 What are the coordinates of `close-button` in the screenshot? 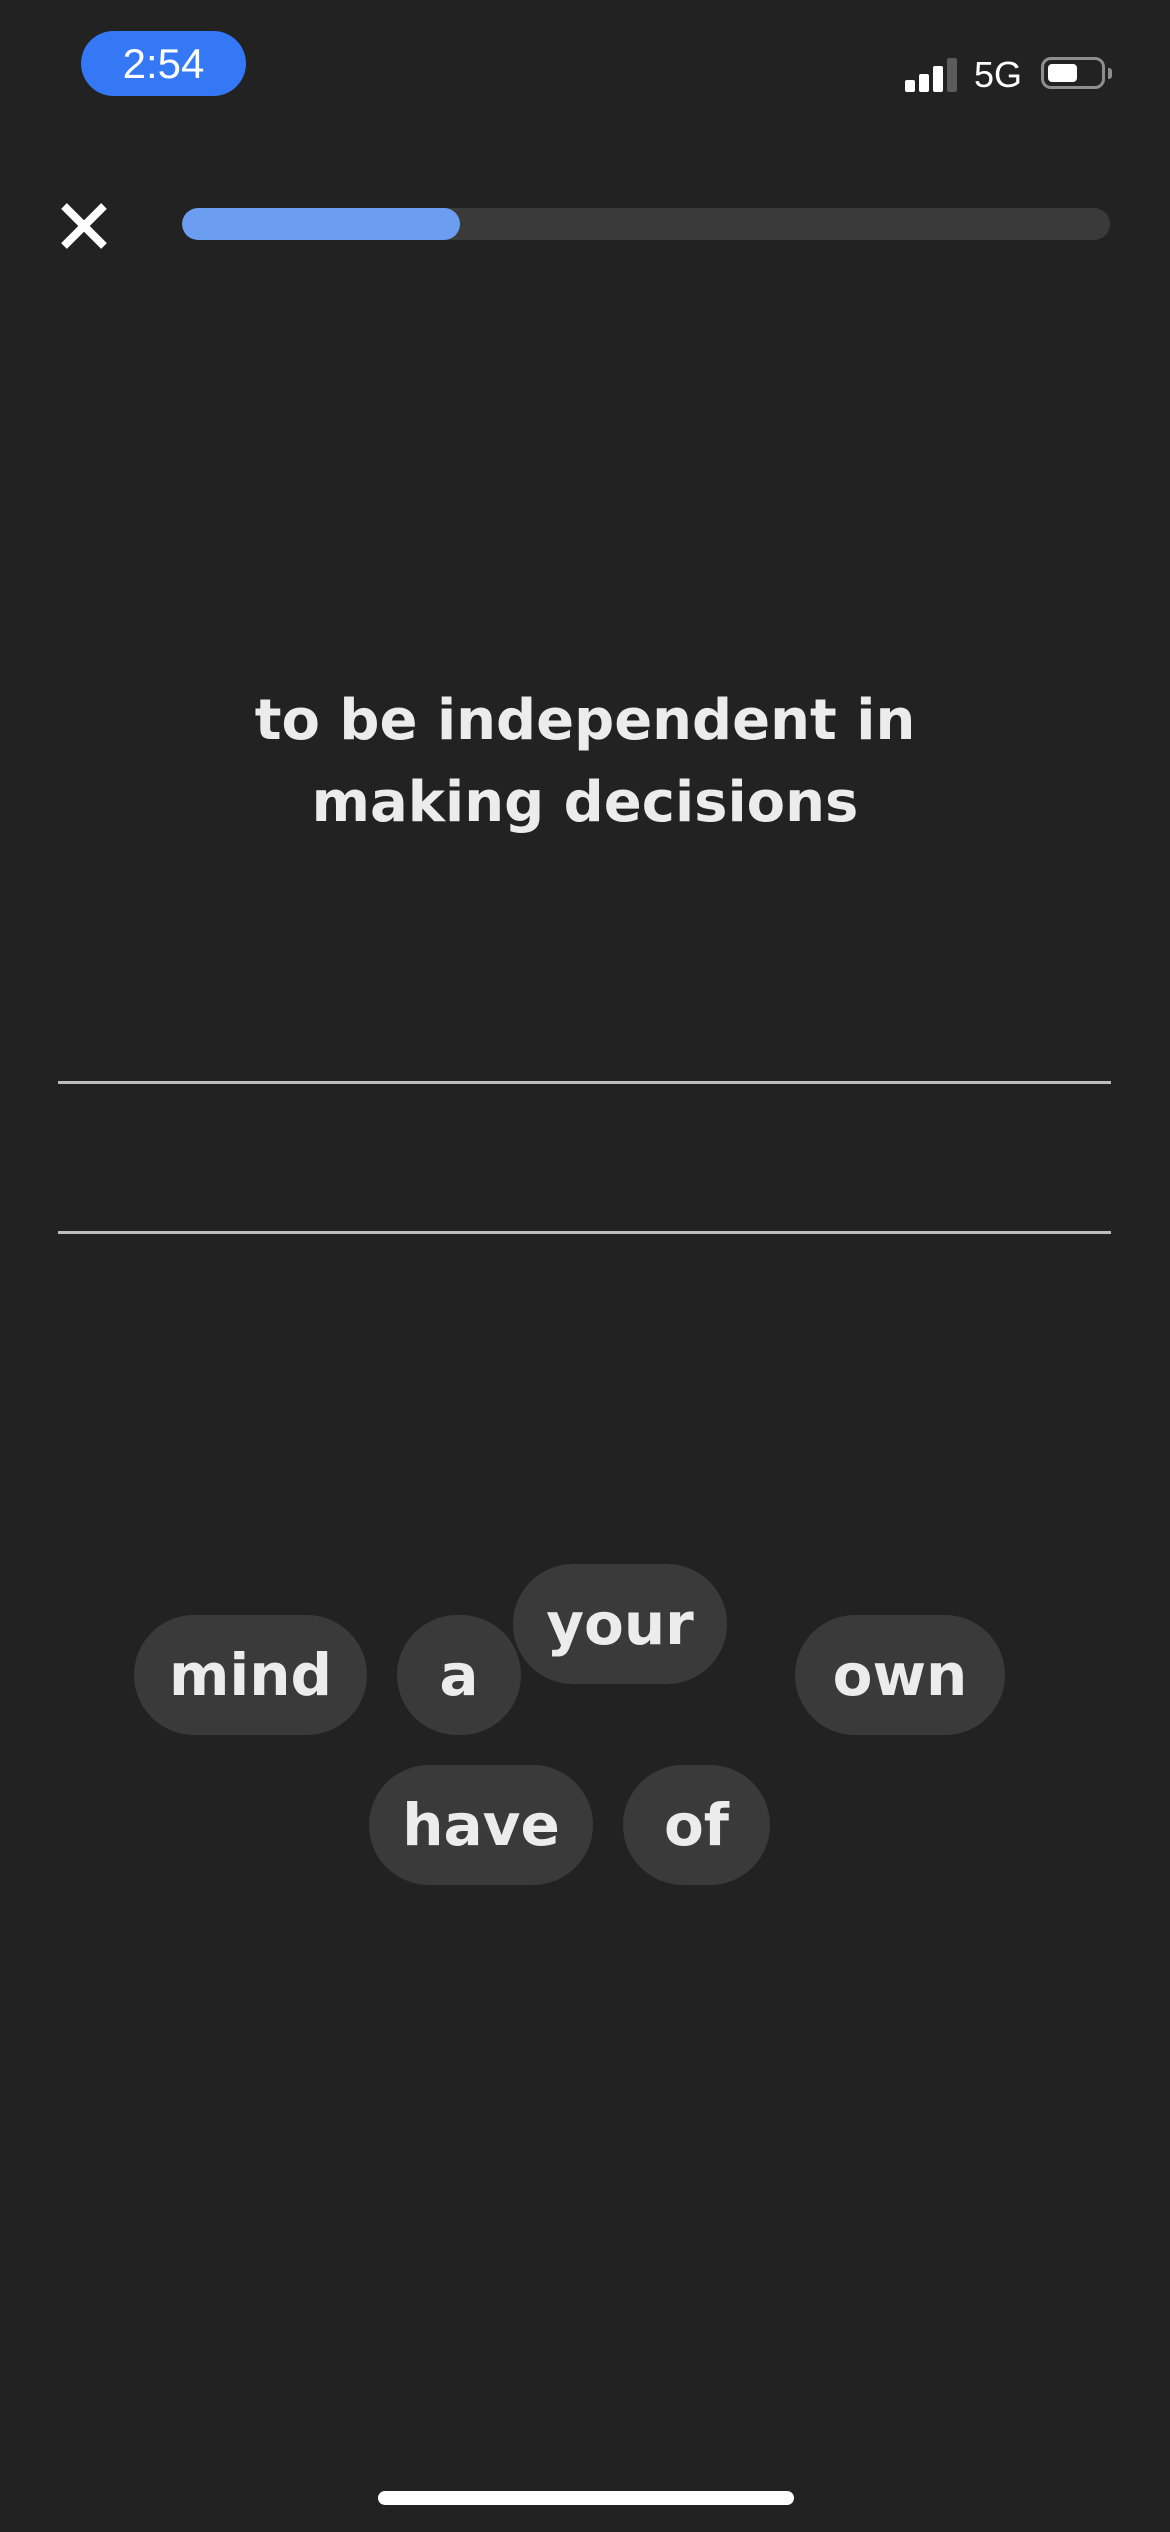 It's located at (84, 226).